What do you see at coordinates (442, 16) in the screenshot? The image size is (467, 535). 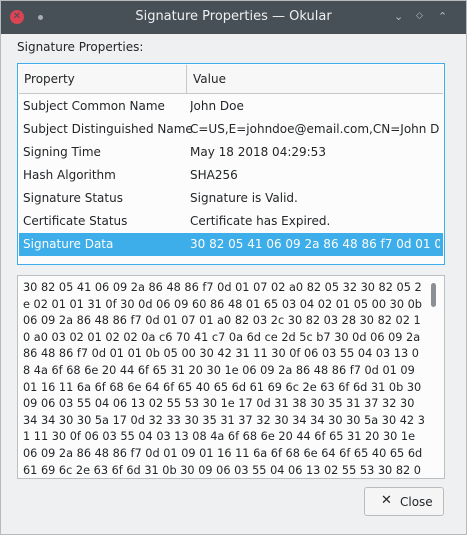 I see `maximize-icon: ⌃` at bounding box center [442, 16].